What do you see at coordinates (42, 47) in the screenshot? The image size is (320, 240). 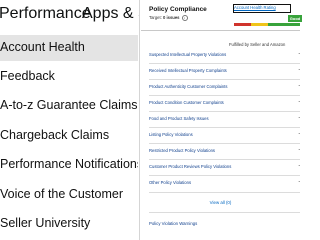 I see `menu-item-label: Account Health` at bounding box center [42, 47].